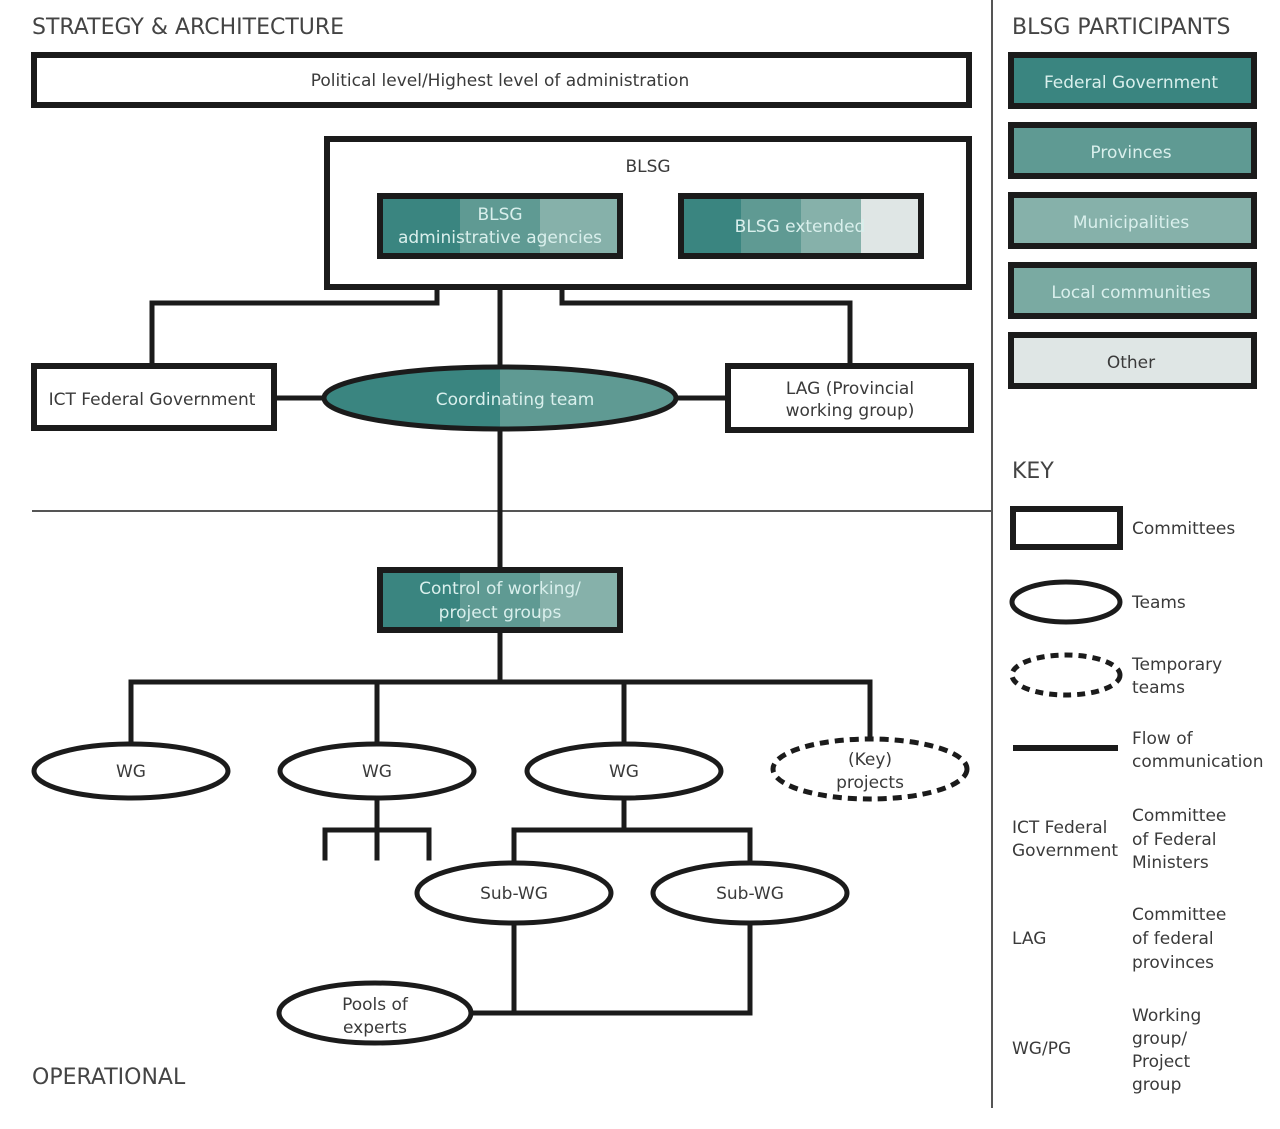 The image size is (1280, 1129). What do you see at coordinates (1161, 1062) in the screenshot?
I see `abbr-def-3: Project` at bounding box center [1161, 1062].